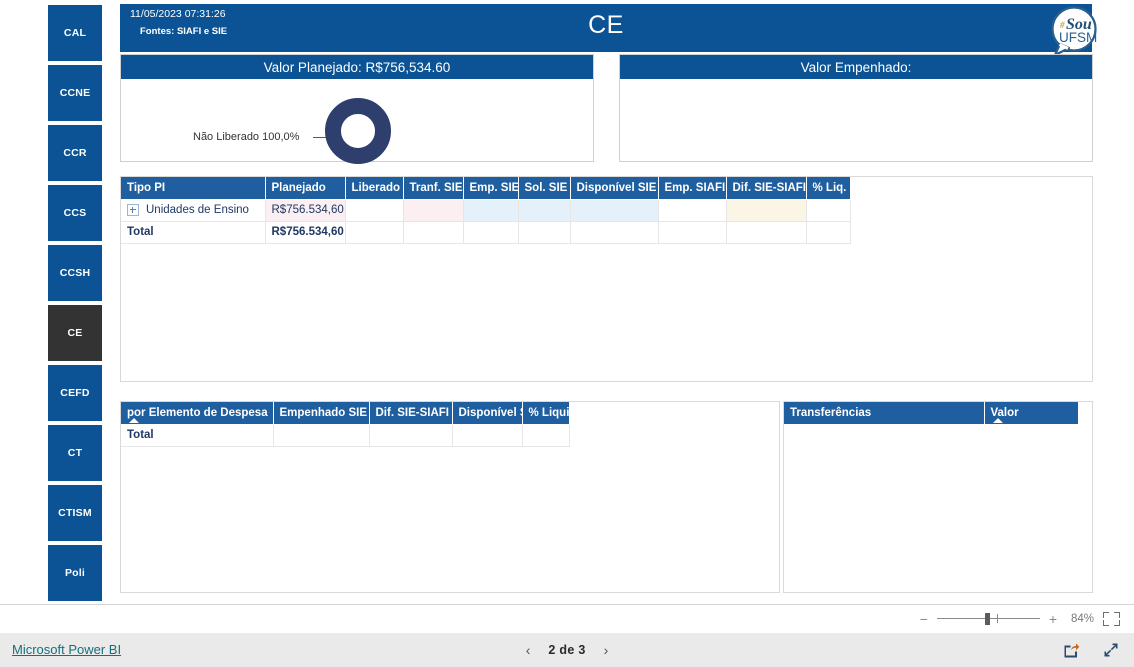 The width and height of the screenshot is (1134, 667). I want to click on sidebar-item-label: CCR, so click(75, 153).